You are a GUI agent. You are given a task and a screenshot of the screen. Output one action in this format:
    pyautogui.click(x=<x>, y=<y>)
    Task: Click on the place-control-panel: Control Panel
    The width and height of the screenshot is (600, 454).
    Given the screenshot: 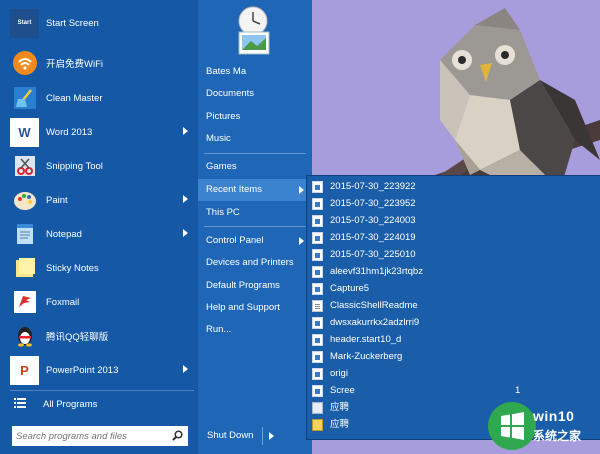 What is the action you would take?
    pyautogui.click(x=255, y=241)
    